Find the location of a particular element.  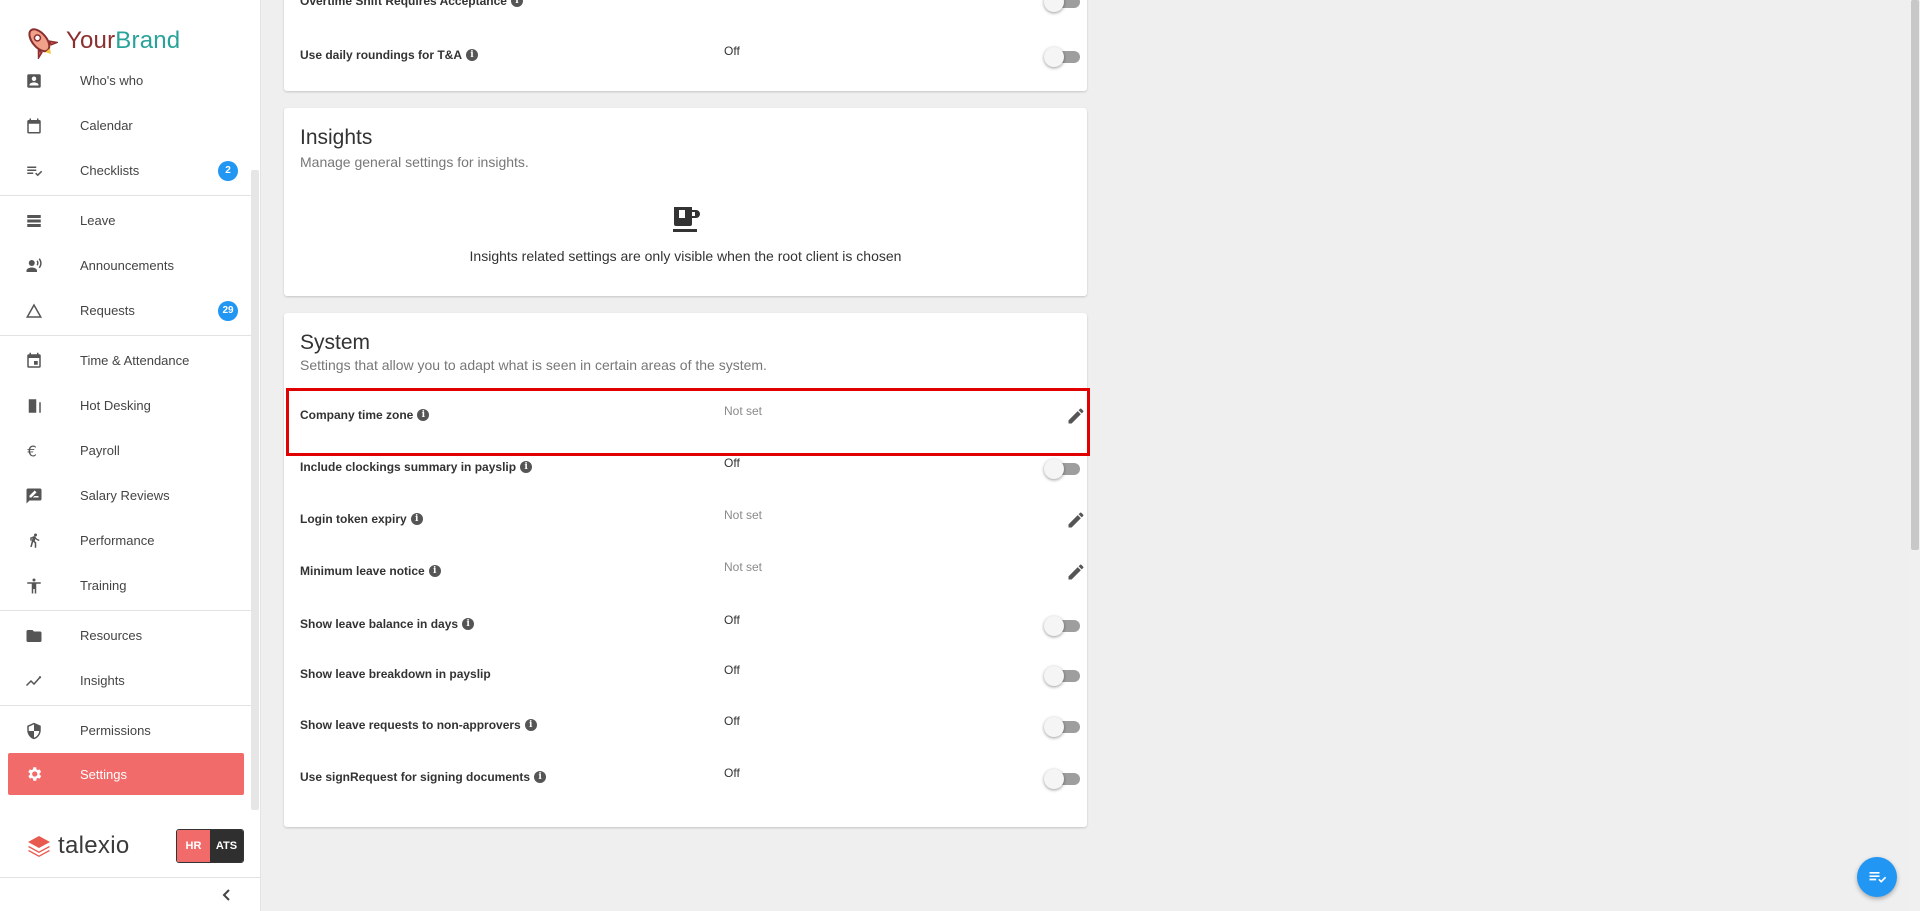

setting-label: Show leave requests to non-approvers i is located at coordinates (418, 725).